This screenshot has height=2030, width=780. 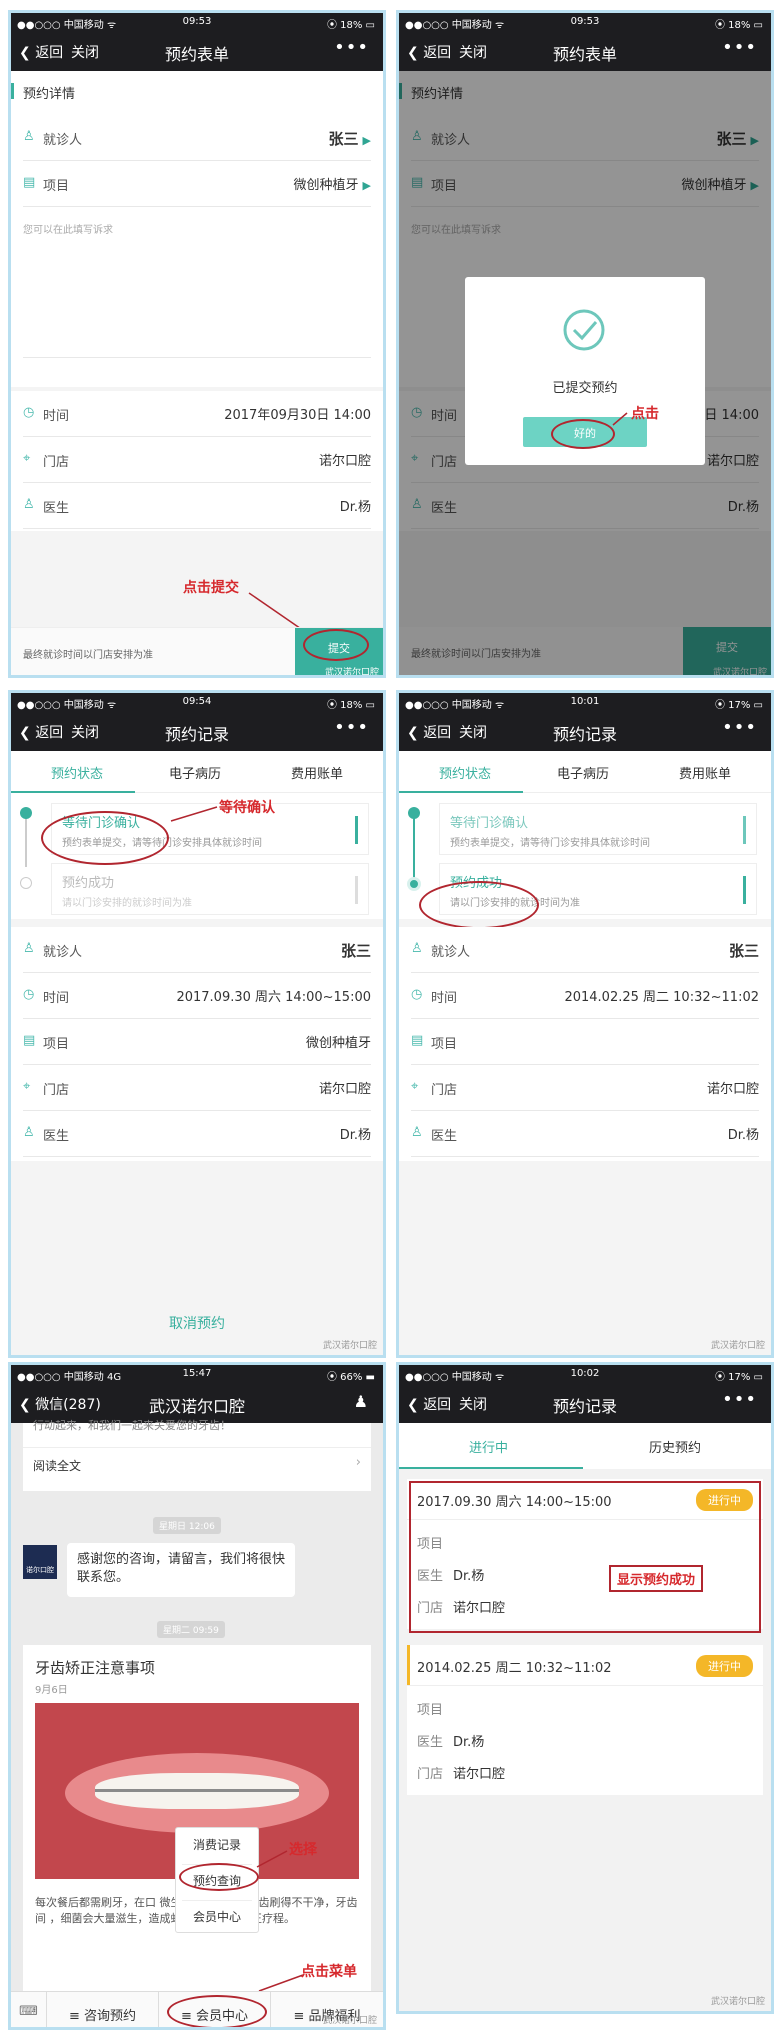 I want to click on step-subtitle: 预约表单提交，请等待门诊安排具体就诊时间, so click(x=550, y=843).